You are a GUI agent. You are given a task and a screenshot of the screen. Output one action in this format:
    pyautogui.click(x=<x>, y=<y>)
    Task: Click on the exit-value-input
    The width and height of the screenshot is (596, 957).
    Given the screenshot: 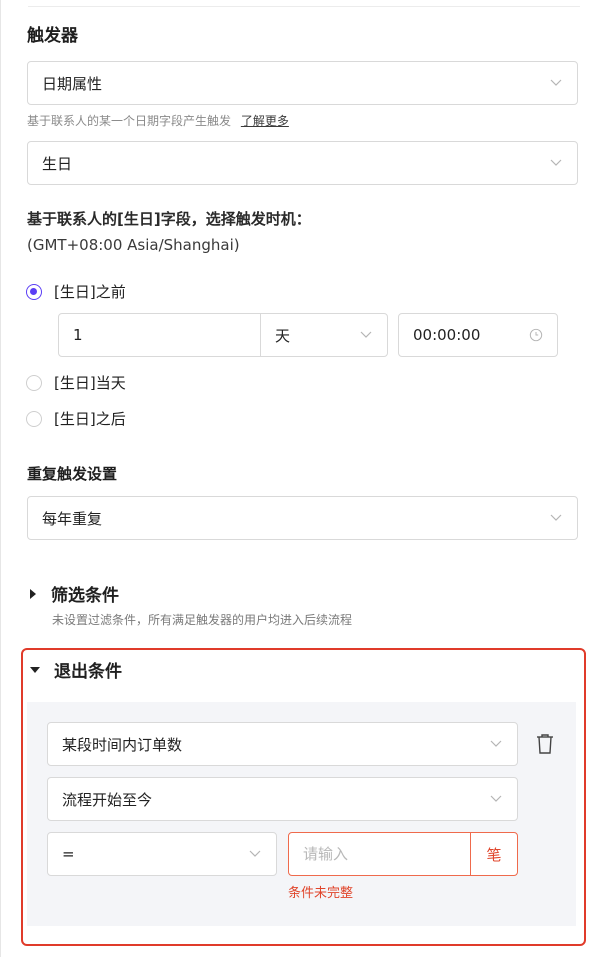 What is the action you would take?
    pyautogui.click(x=379, y=854)
    